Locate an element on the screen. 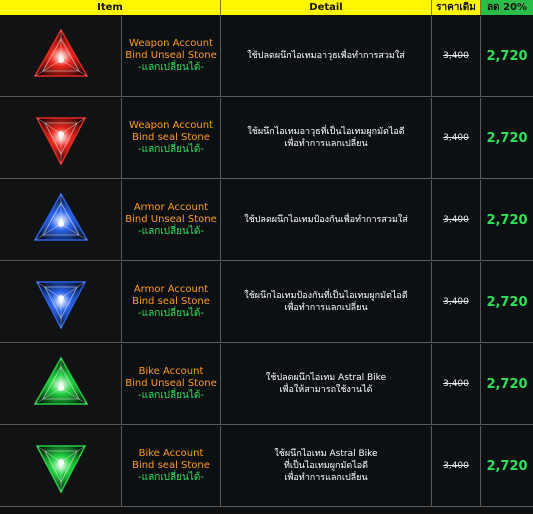 This screenshot has width=533, height=514. red-inverted-triangle-gem-icon is located at coordinates (60, 141).